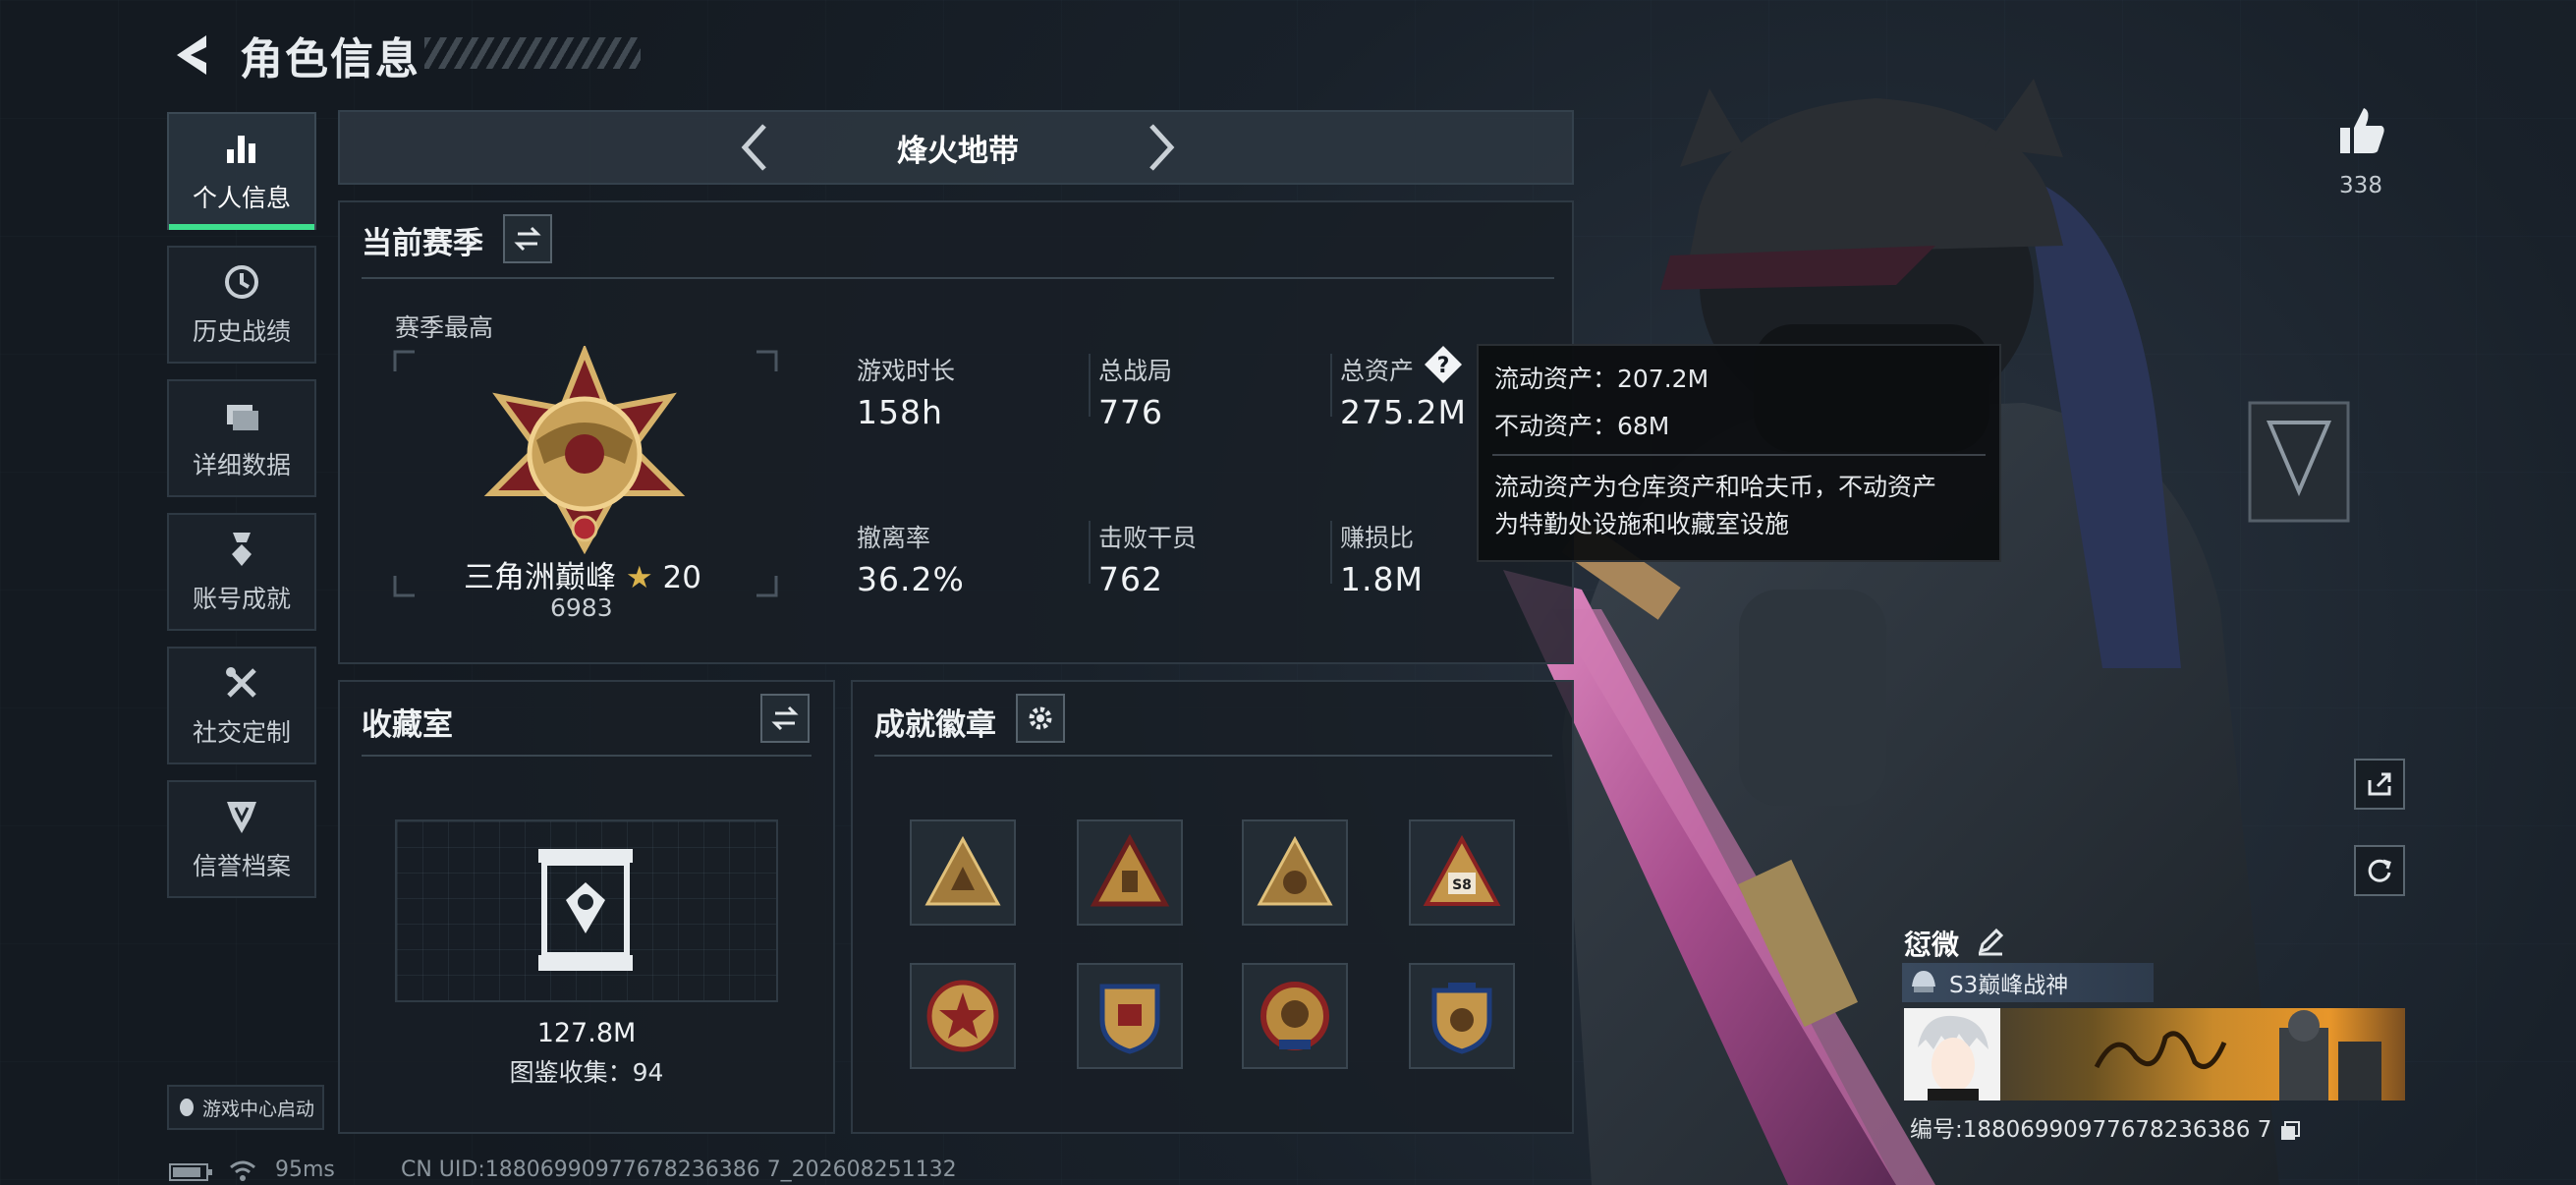 Image resolution: width=2576 pixels, height=1185 pixels. Describe the element at coordinates (242, 550) in the screenshot. I see `achievement-medal-icon` at that location.